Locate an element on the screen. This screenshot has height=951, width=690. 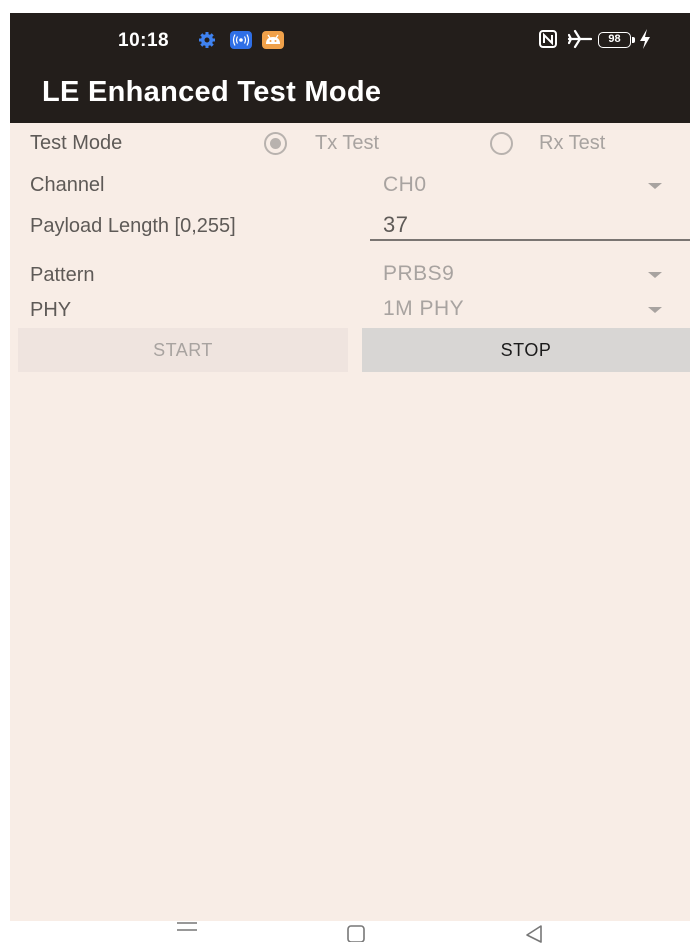
stop-button: STOP is located at coordinates (526, 350).